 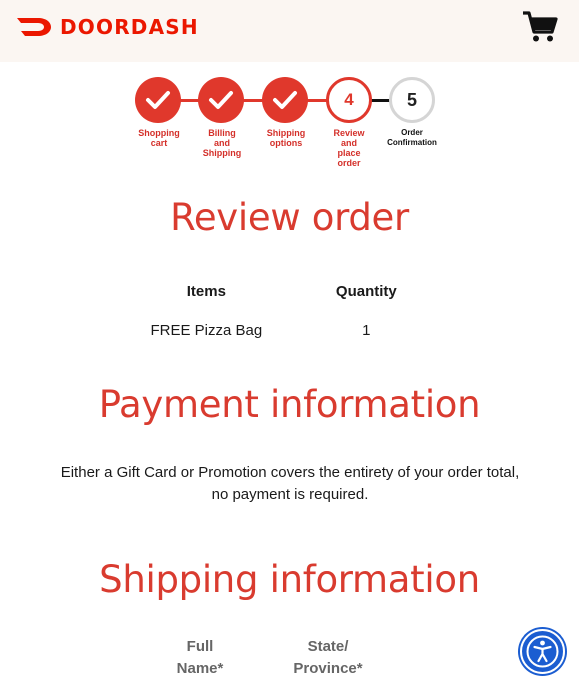 I want to click on quantity-column-header: Quantity, so click(x=366, y=291).